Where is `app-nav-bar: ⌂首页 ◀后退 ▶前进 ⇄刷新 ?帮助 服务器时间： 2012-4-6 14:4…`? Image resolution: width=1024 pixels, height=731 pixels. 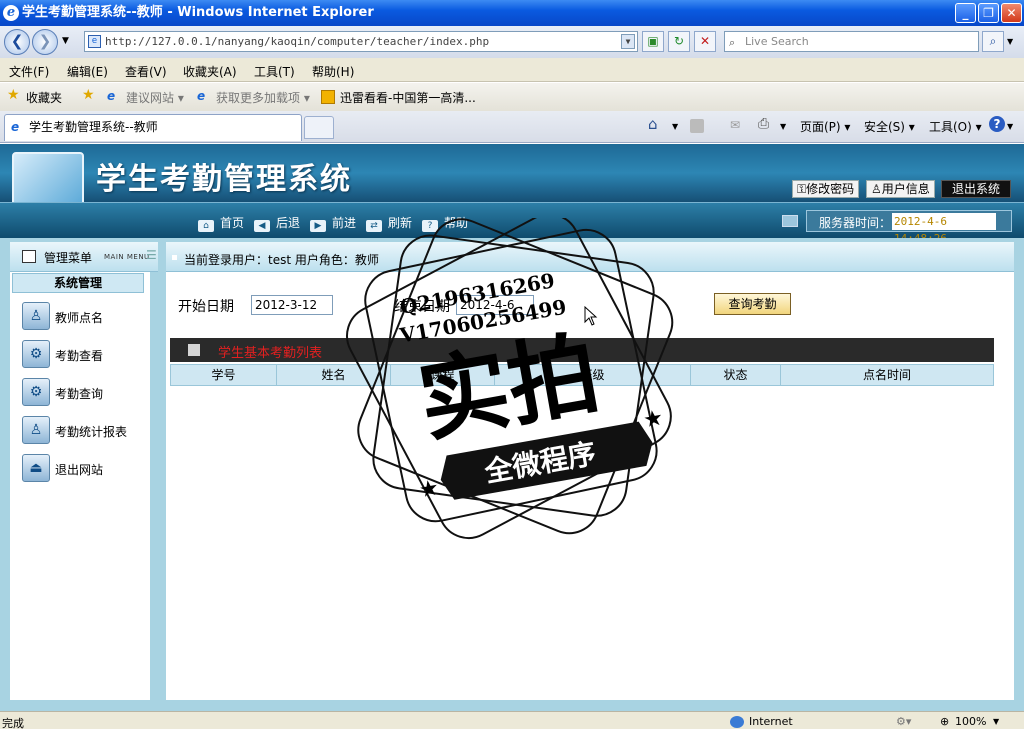 app-nav-bar: ⌂首页 ◀后退 ▶前进 ⇄刷新 ?帮助 服务器时间： 2012-4-6 14:4… is located at coordinates (512, 223).